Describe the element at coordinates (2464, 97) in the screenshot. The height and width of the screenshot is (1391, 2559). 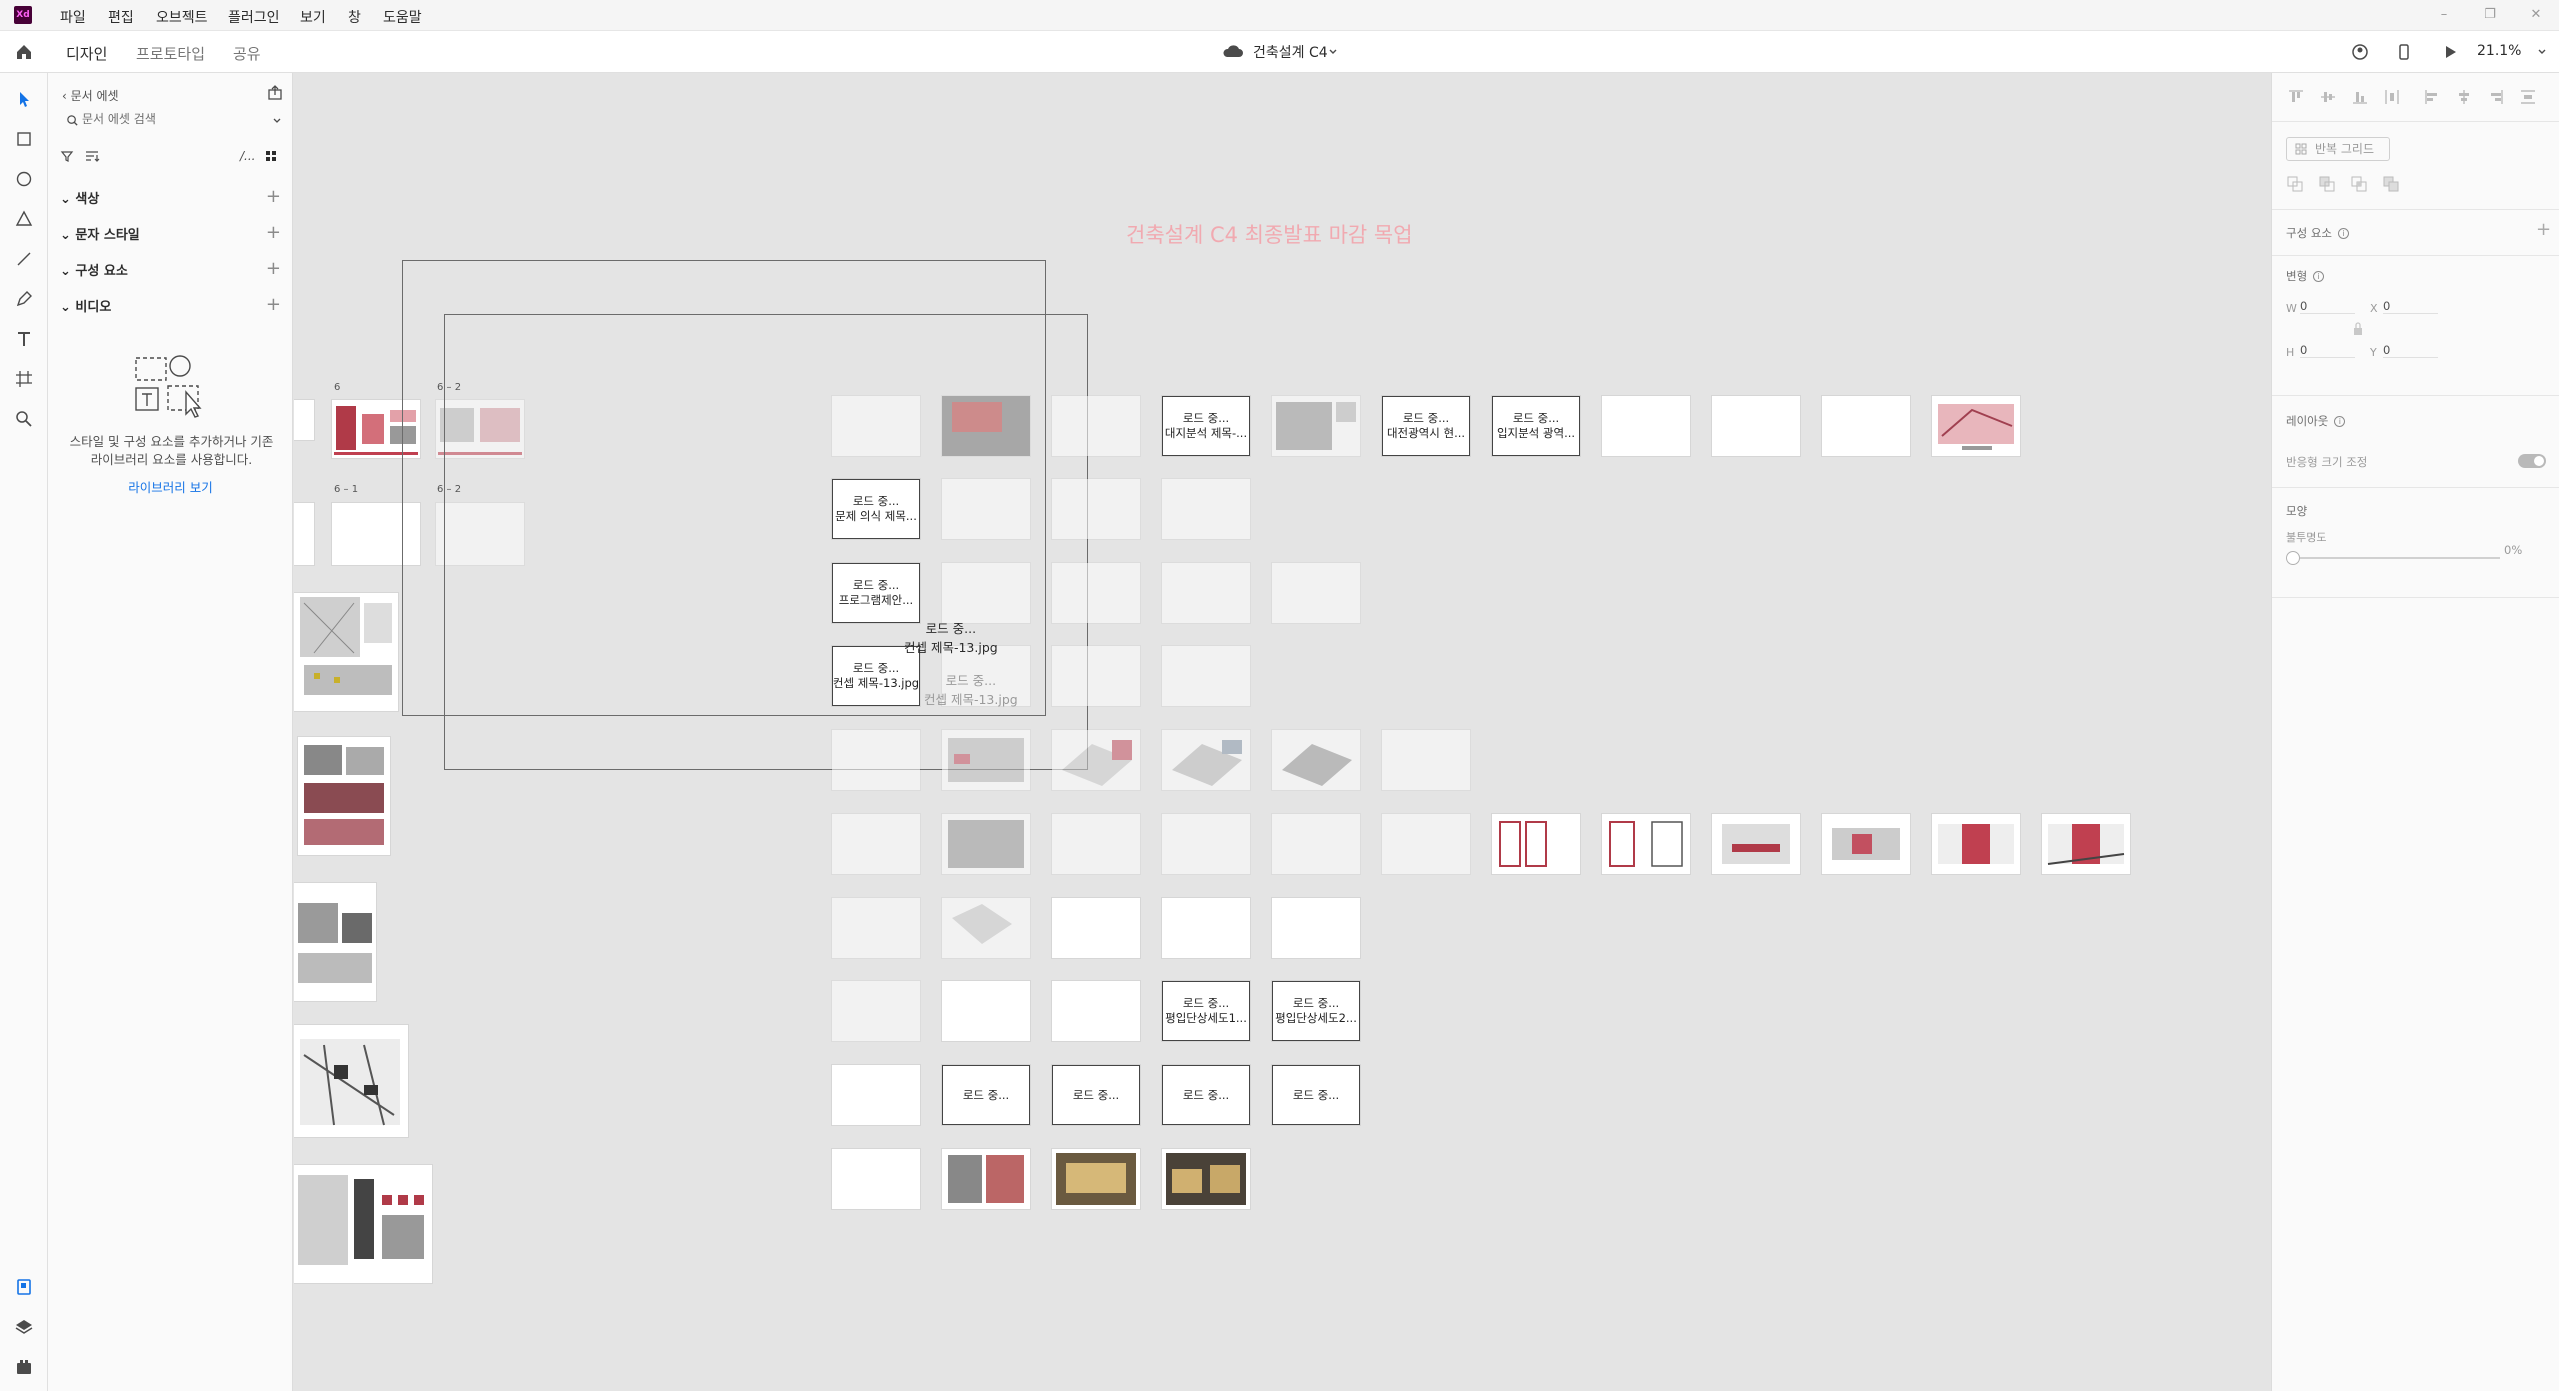
I see `align-center-icon` at that location.